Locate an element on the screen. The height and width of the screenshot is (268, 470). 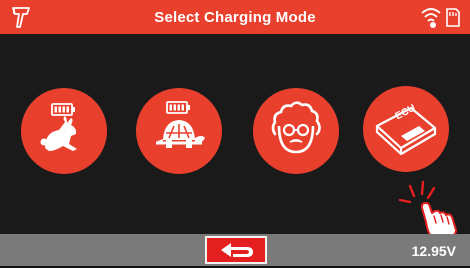
rabbit-battery-icon is located at coordinates (58, 127).